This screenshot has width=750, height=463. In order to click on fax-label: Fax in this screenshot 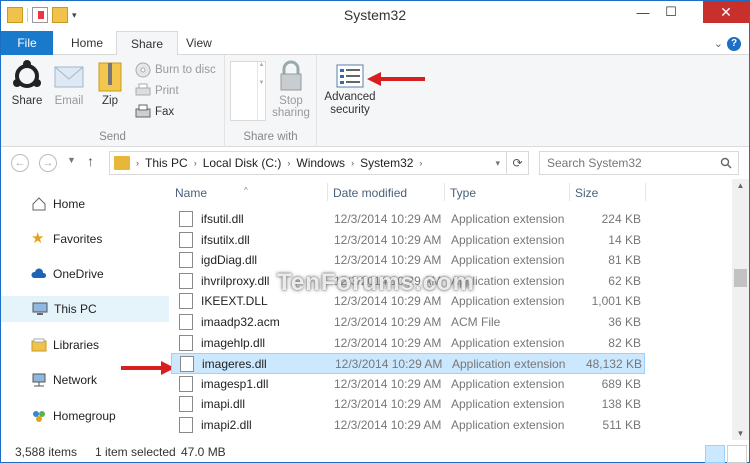, I will do `click(165, 112)`.